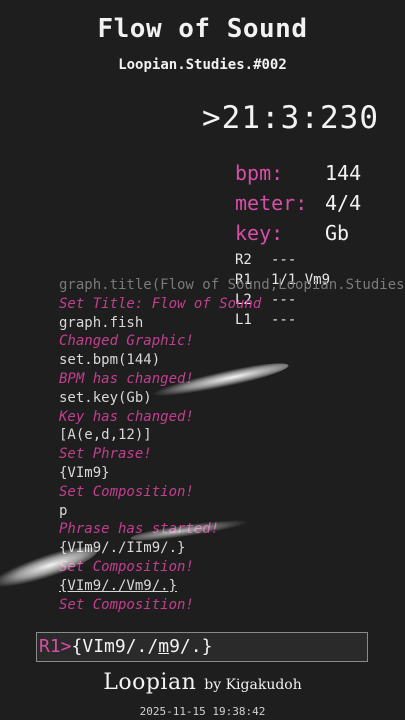 Image resolution: width=405 pixels, height=720 pixels. What do you see at coordinates (343, 173) in the screenshot?
I see `bpm-value: 144` at bounding box center [343, 173].